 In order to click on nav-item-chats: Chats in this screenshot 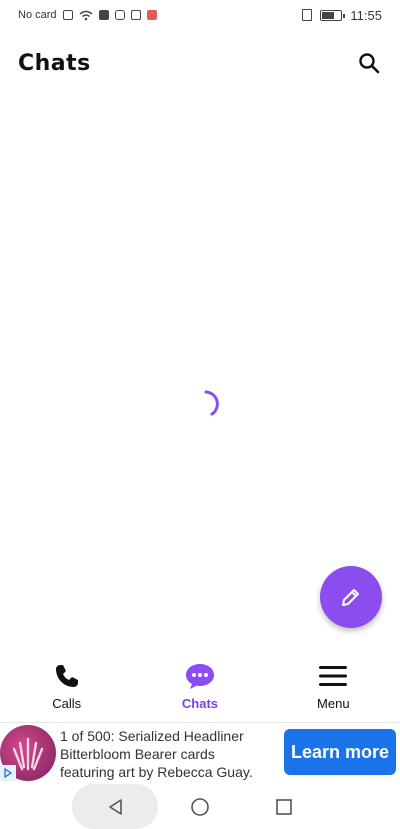, I will do `click(200, 686)`.